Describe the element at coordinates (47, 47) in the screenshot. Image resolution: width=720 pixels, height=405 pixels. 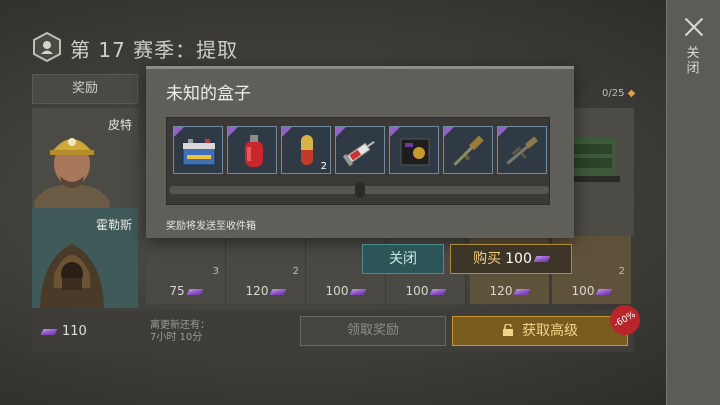
I see `season-emblem-icon` at that location.